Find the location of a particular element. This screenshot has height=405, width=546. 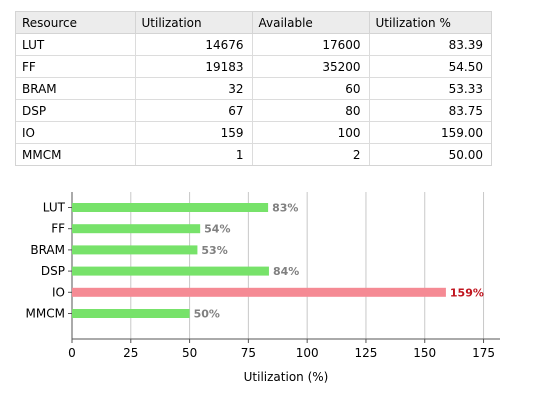

category-label: DSP is located at coordinates (53, 271).